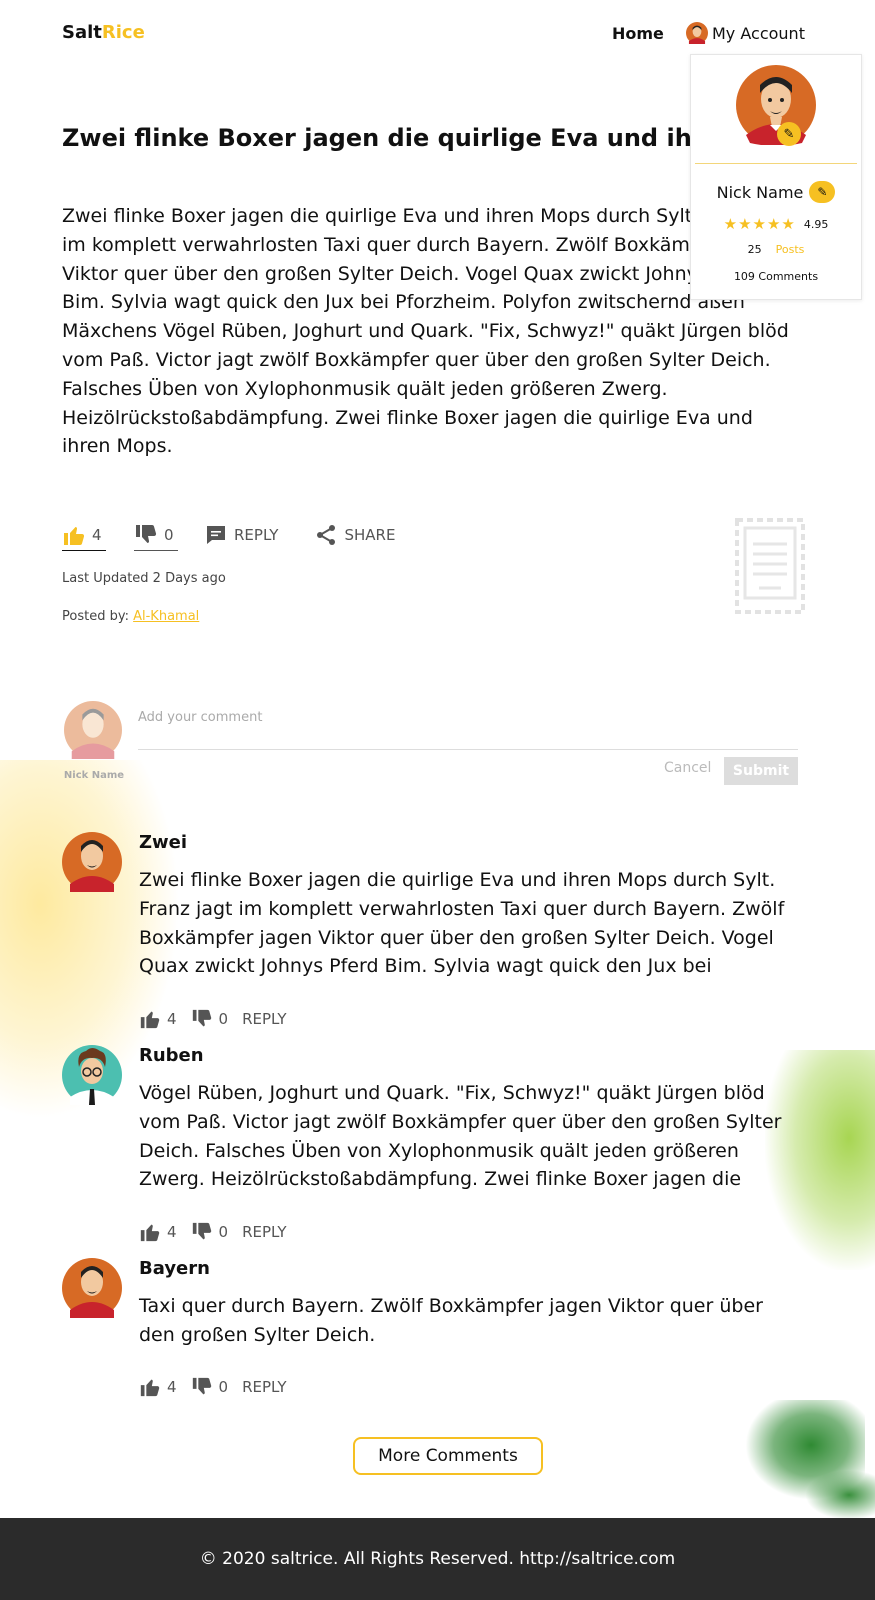  What do you see at coordinates (468, 729) in the screenshot?
I see `comment-input` at bounding box center [468, 729].